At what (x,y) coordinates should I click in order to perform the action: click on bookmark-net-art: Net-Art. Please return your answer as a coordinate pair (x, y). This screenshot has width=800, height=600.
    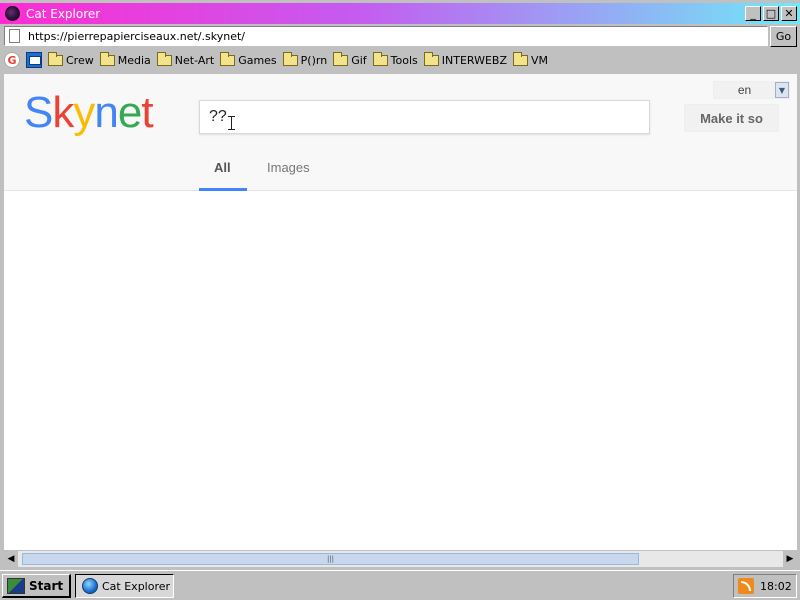
    Looking at the image, I should click on (185, 59).